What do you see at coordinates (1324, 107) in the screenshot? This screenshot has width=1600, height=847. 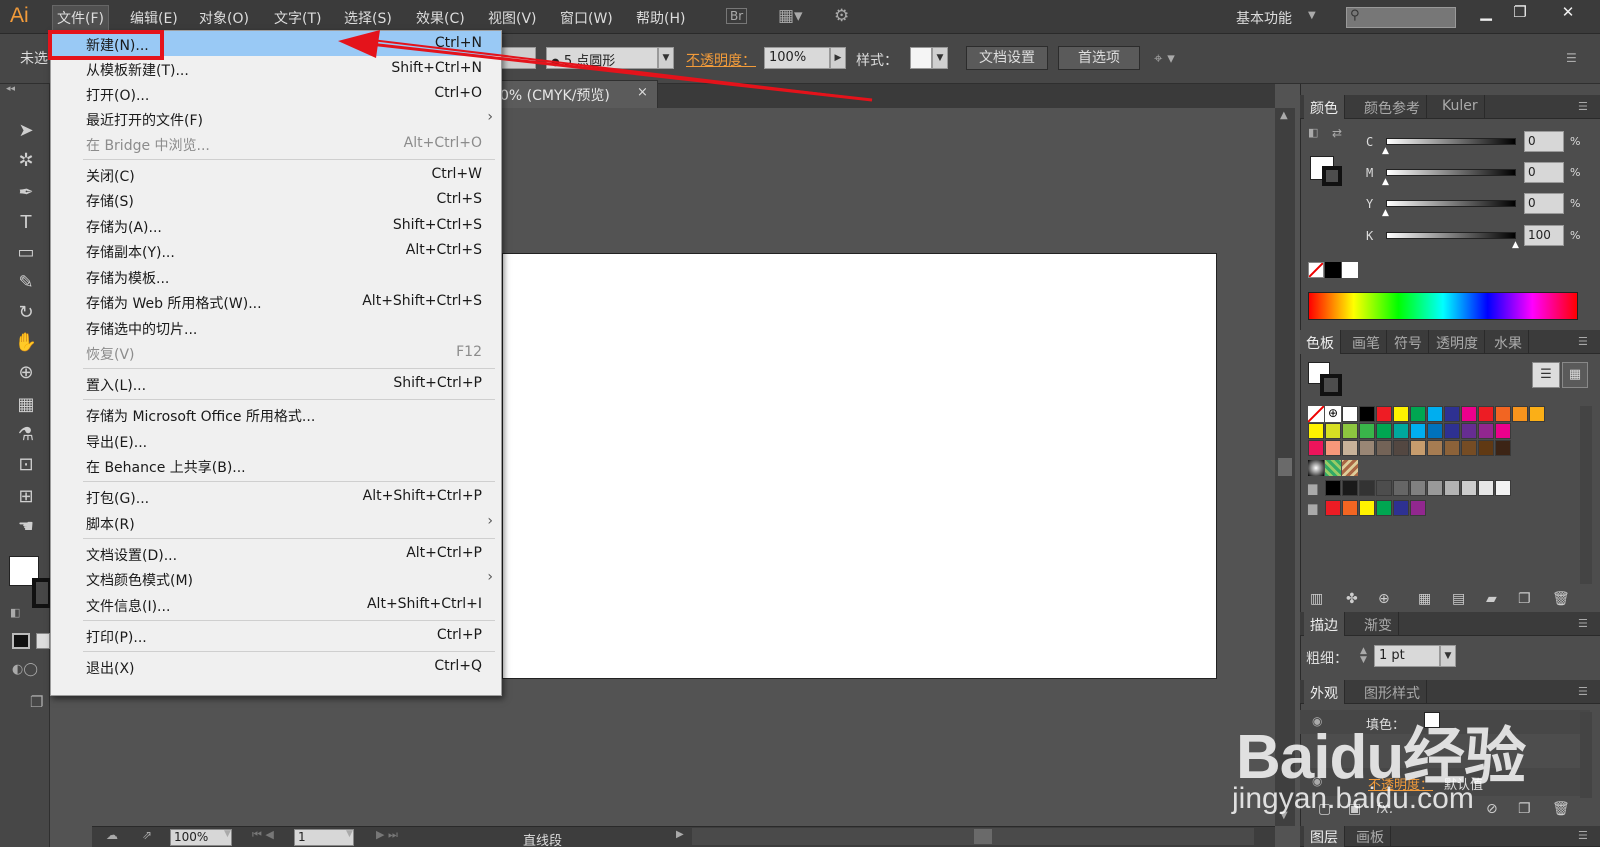 I see `tab-color: 颜色` at bounding box center [1324, 107].